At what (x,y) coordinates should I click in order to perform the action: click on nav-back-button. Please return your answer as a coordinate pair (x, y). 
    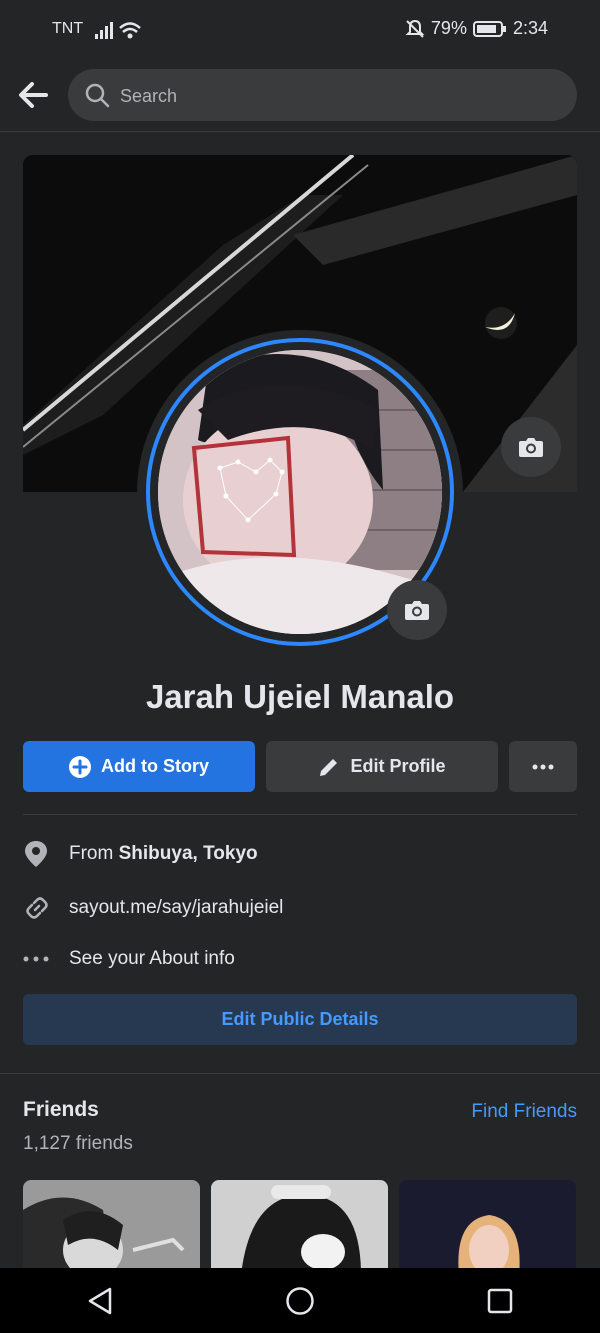
    Looking at the image, I should click on (100, 1301).